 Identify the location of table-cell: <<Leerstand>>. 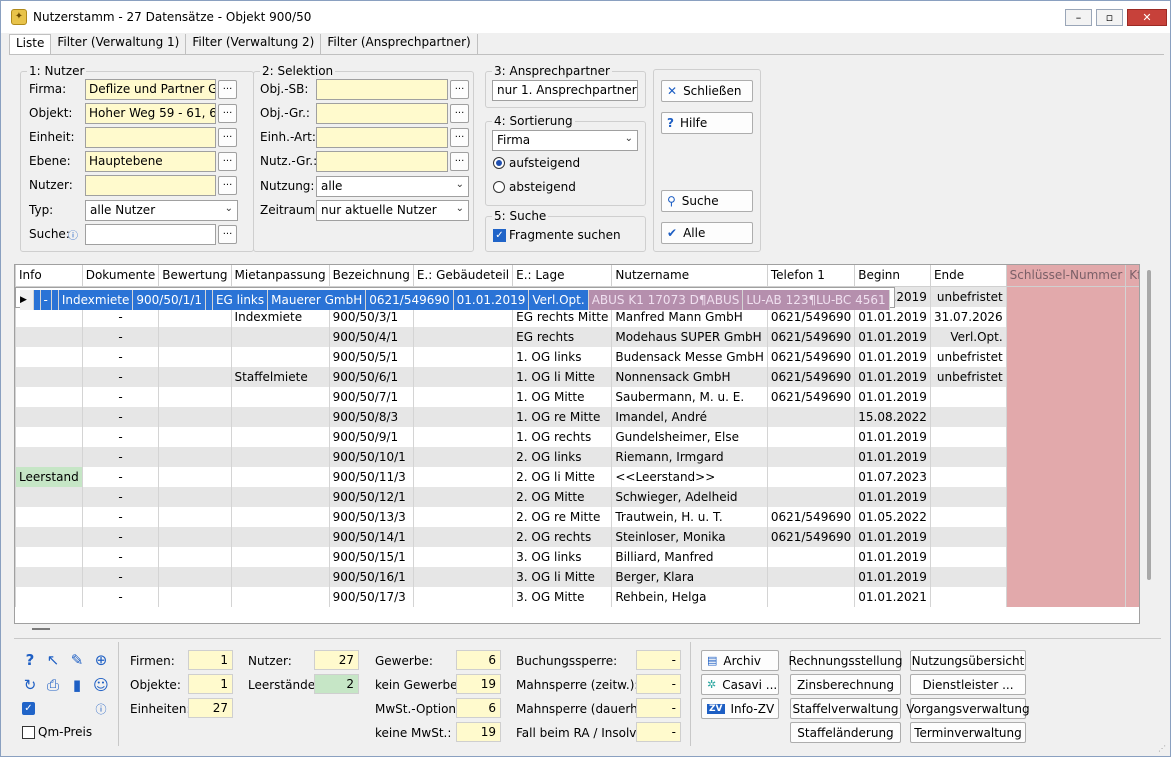
(689, 476).